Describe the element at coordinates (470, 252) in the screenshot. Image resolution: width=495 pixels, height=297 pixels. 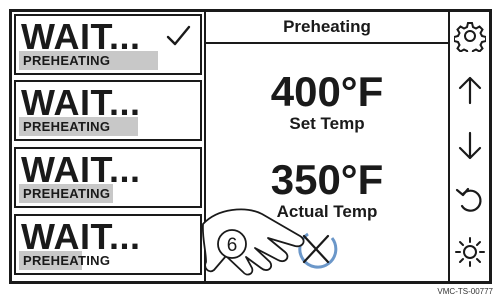
I see `brightness-icon` at that location.